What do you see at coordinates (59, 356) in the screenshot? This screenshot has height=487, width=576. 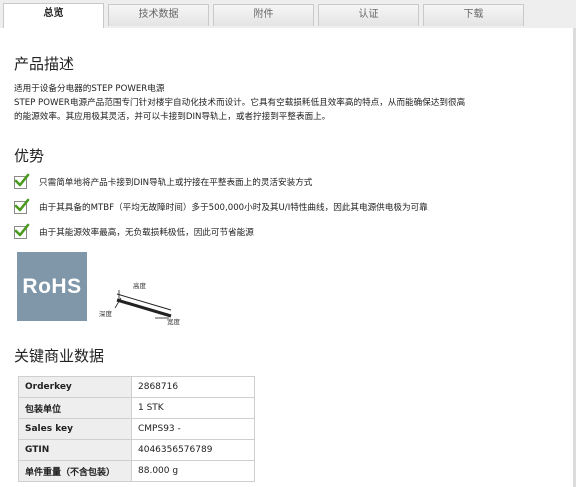 I see `key-data-heading: 关键商业数据` at bounding box center [59, 356].